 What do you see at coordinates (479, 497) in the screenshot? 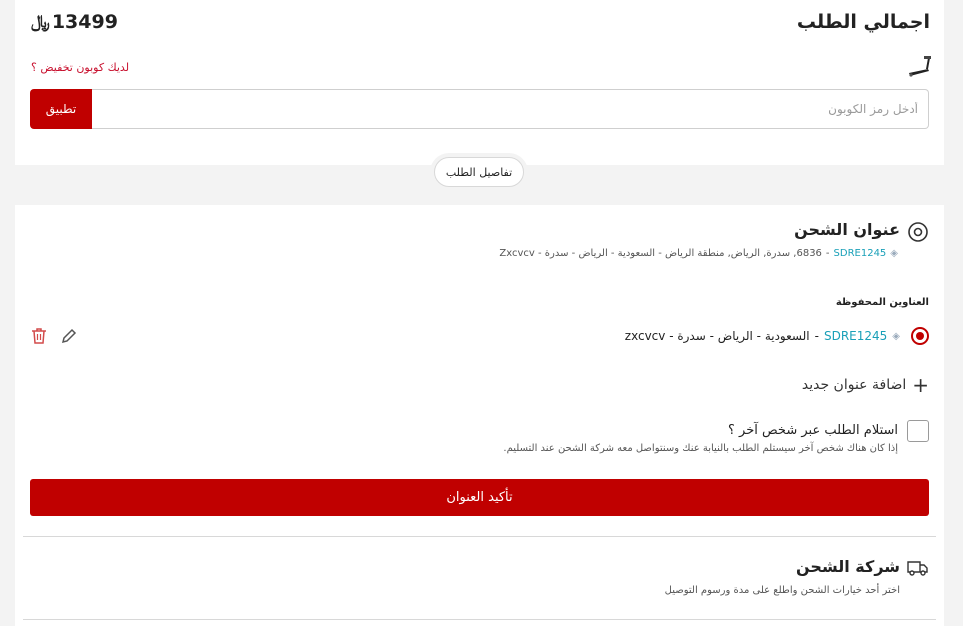
I see `confirm-address-button: تأكيد العنوان` at bounding box center [479, 497].